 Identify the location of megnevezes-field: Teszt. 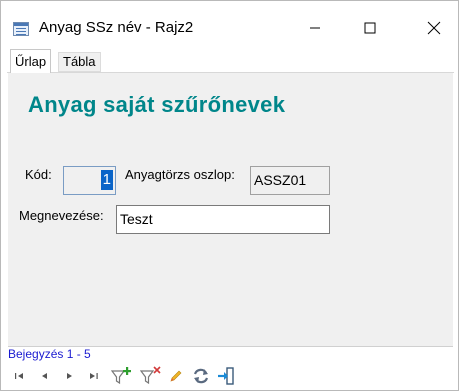
(223, 219).